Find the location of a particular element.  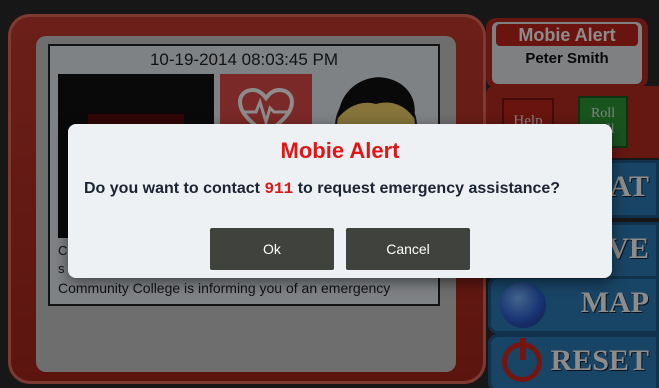

dialog-title: Mobie Alert is located at coordinates (340, 150).